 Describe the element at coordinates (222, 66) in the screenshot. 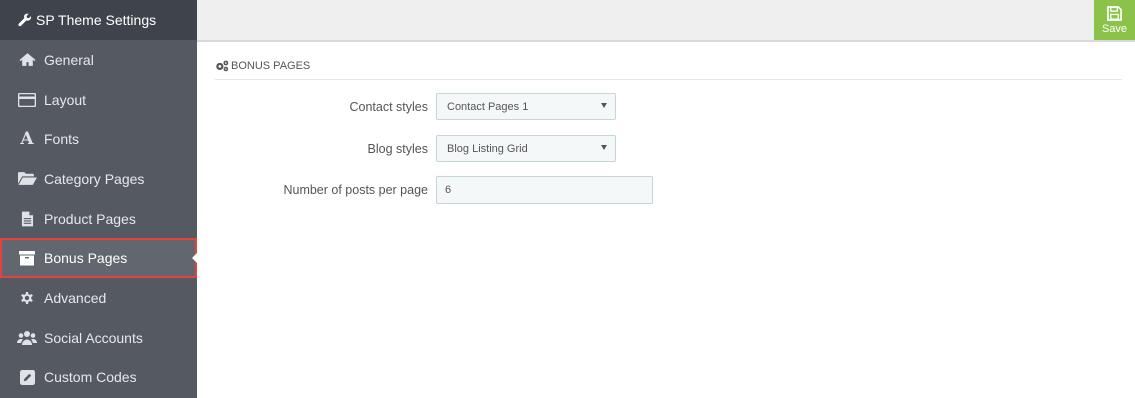

I see `cogs-icon` at that location.